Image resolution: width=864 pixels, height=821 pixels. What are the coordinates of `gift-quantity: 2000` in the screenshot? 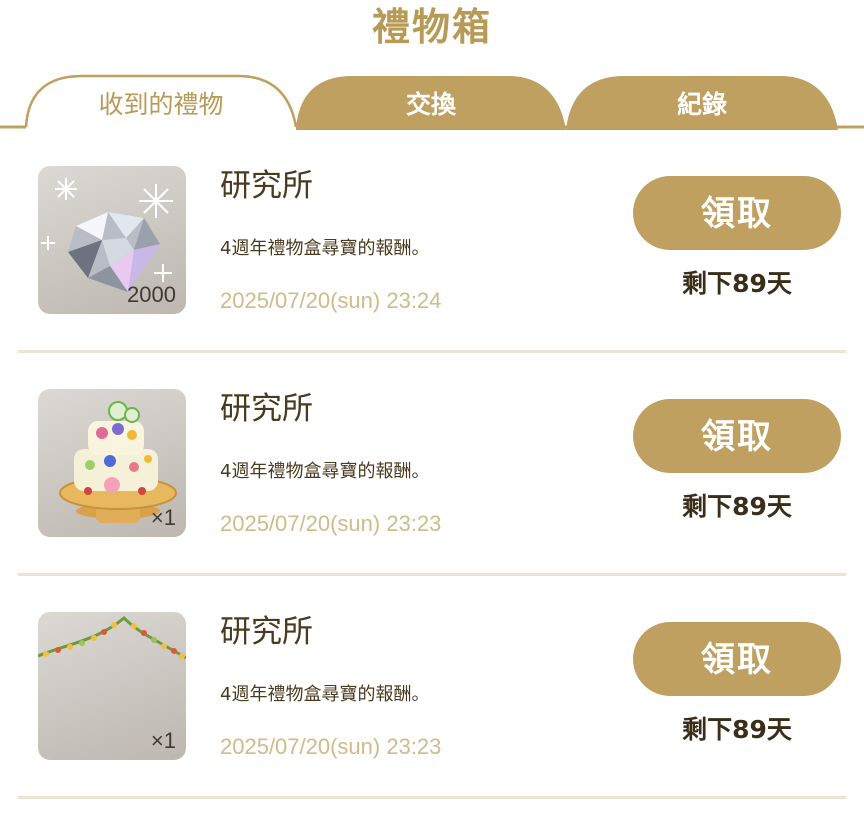 It's located at (151, 294).